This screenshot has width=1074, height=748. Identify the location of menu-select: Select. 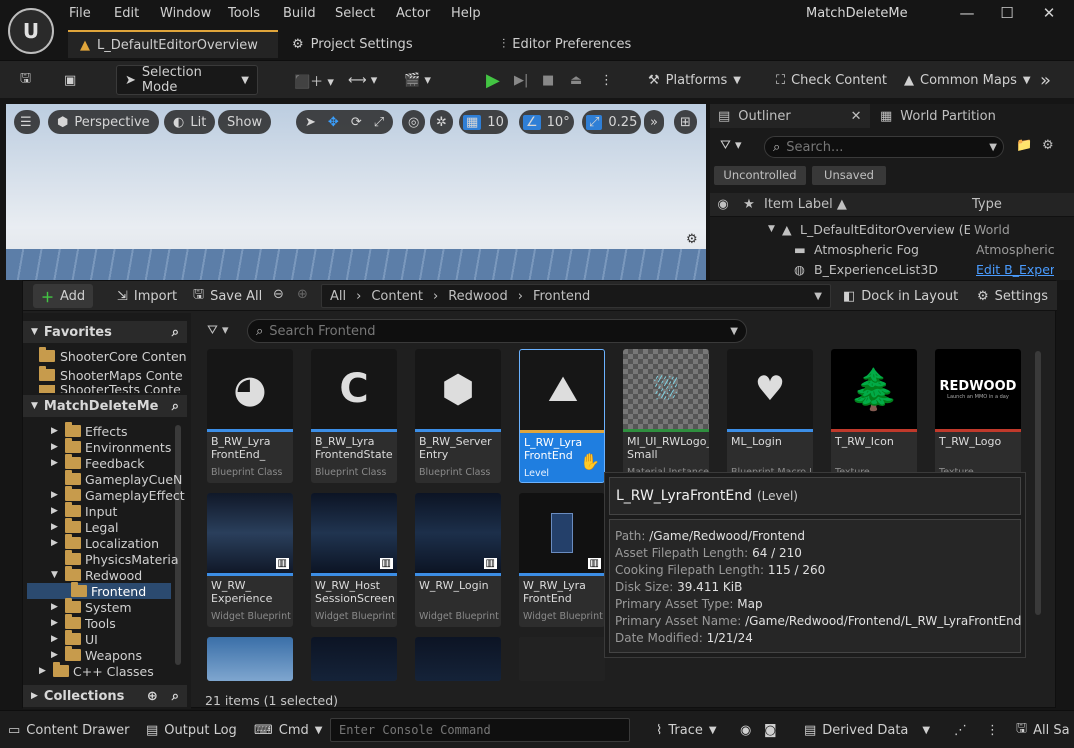
(355, 15).